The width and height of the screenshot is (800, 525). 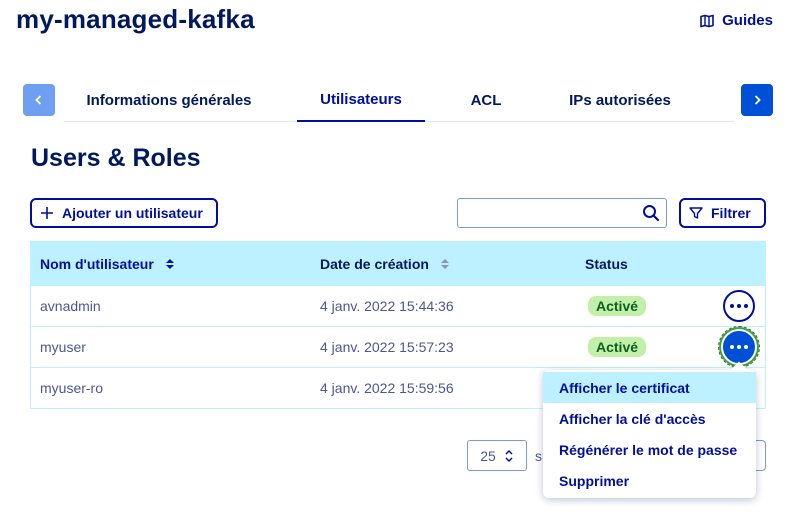 What do you see at coordinates (47, 213) in the screenshot?
I see `plus-icon` at bounding box center [47, 213].